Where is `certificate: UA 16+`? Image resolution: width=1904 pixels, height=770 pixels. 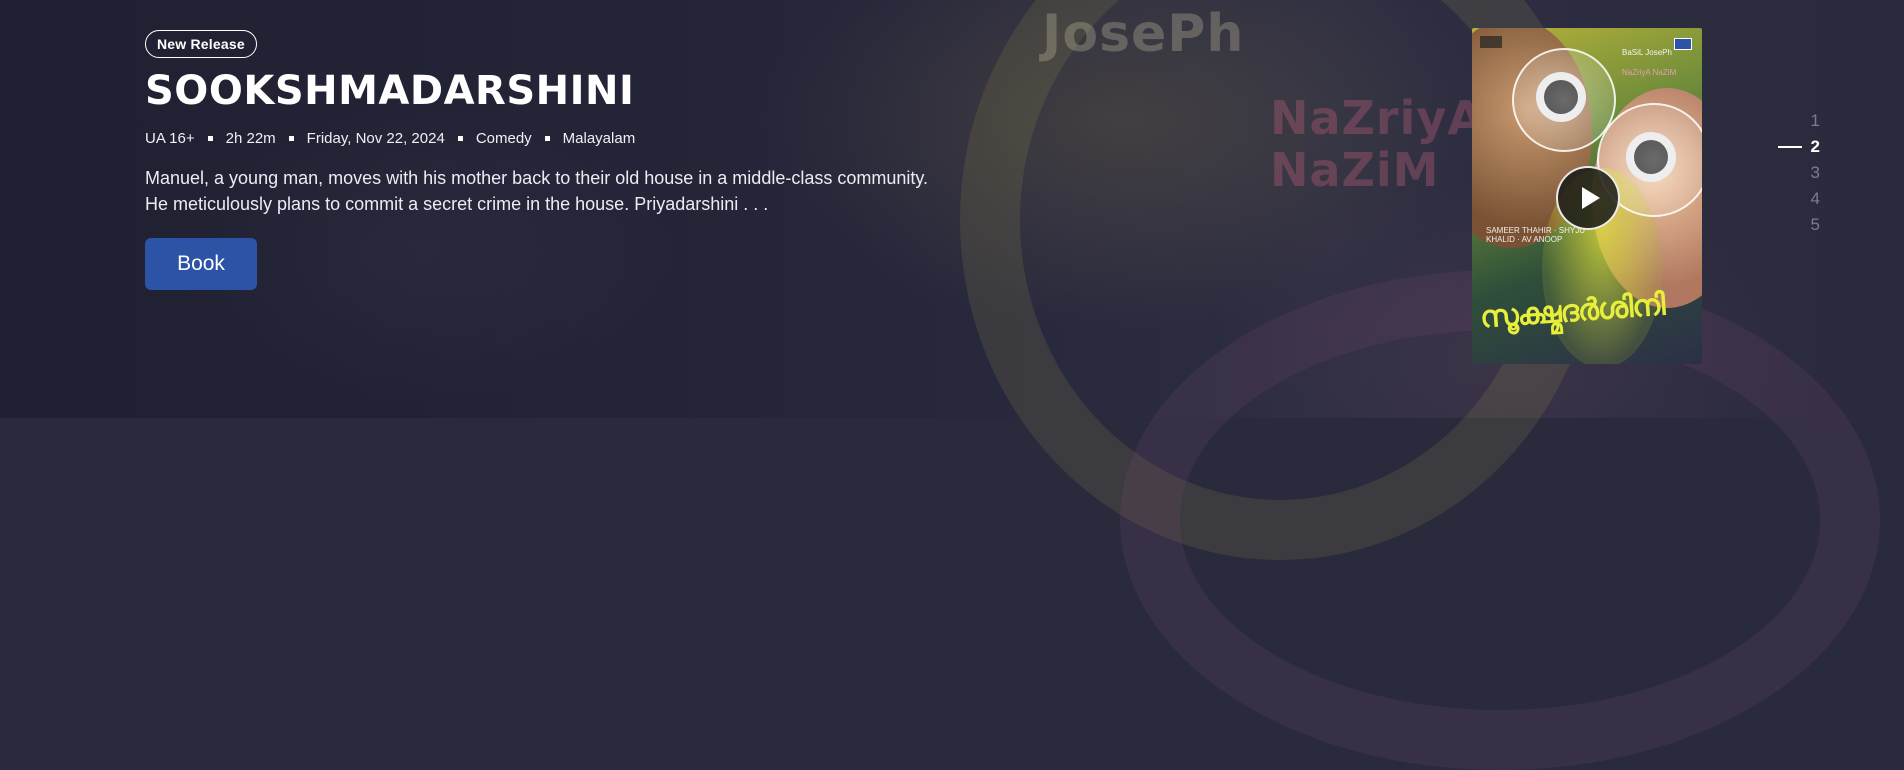 certificate: UA 16+ is located at coordinates (170, 138).